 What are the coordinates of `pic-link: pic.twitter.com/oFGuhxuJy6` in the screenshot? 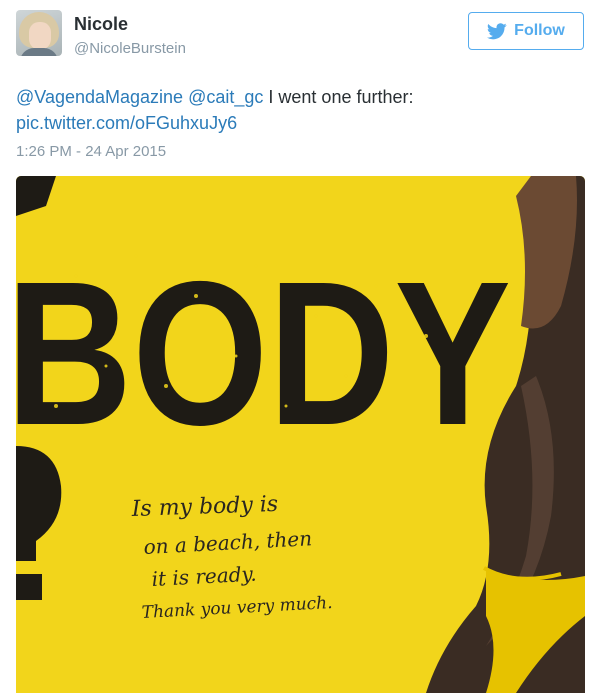 It's located at (126, 123).